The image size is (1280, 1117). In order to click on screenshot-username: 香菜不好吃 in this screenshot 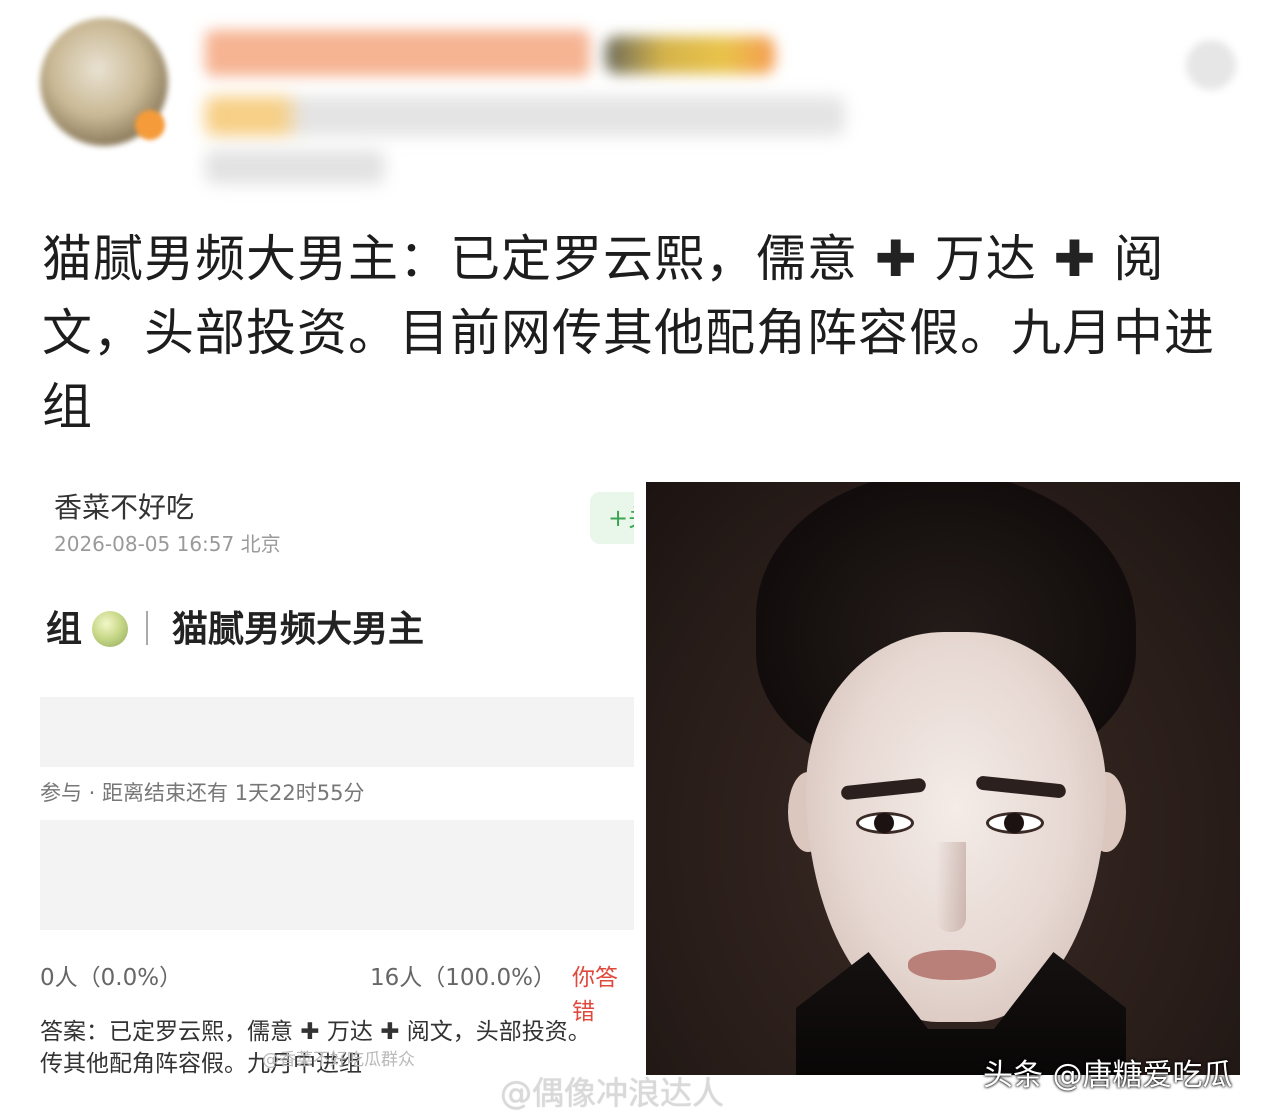, I will do `click(124, 507)`.